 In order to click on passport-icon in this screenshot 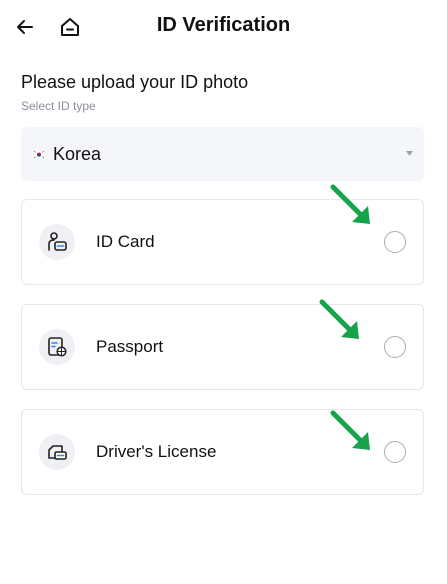, I will do `click(57, 347)`.